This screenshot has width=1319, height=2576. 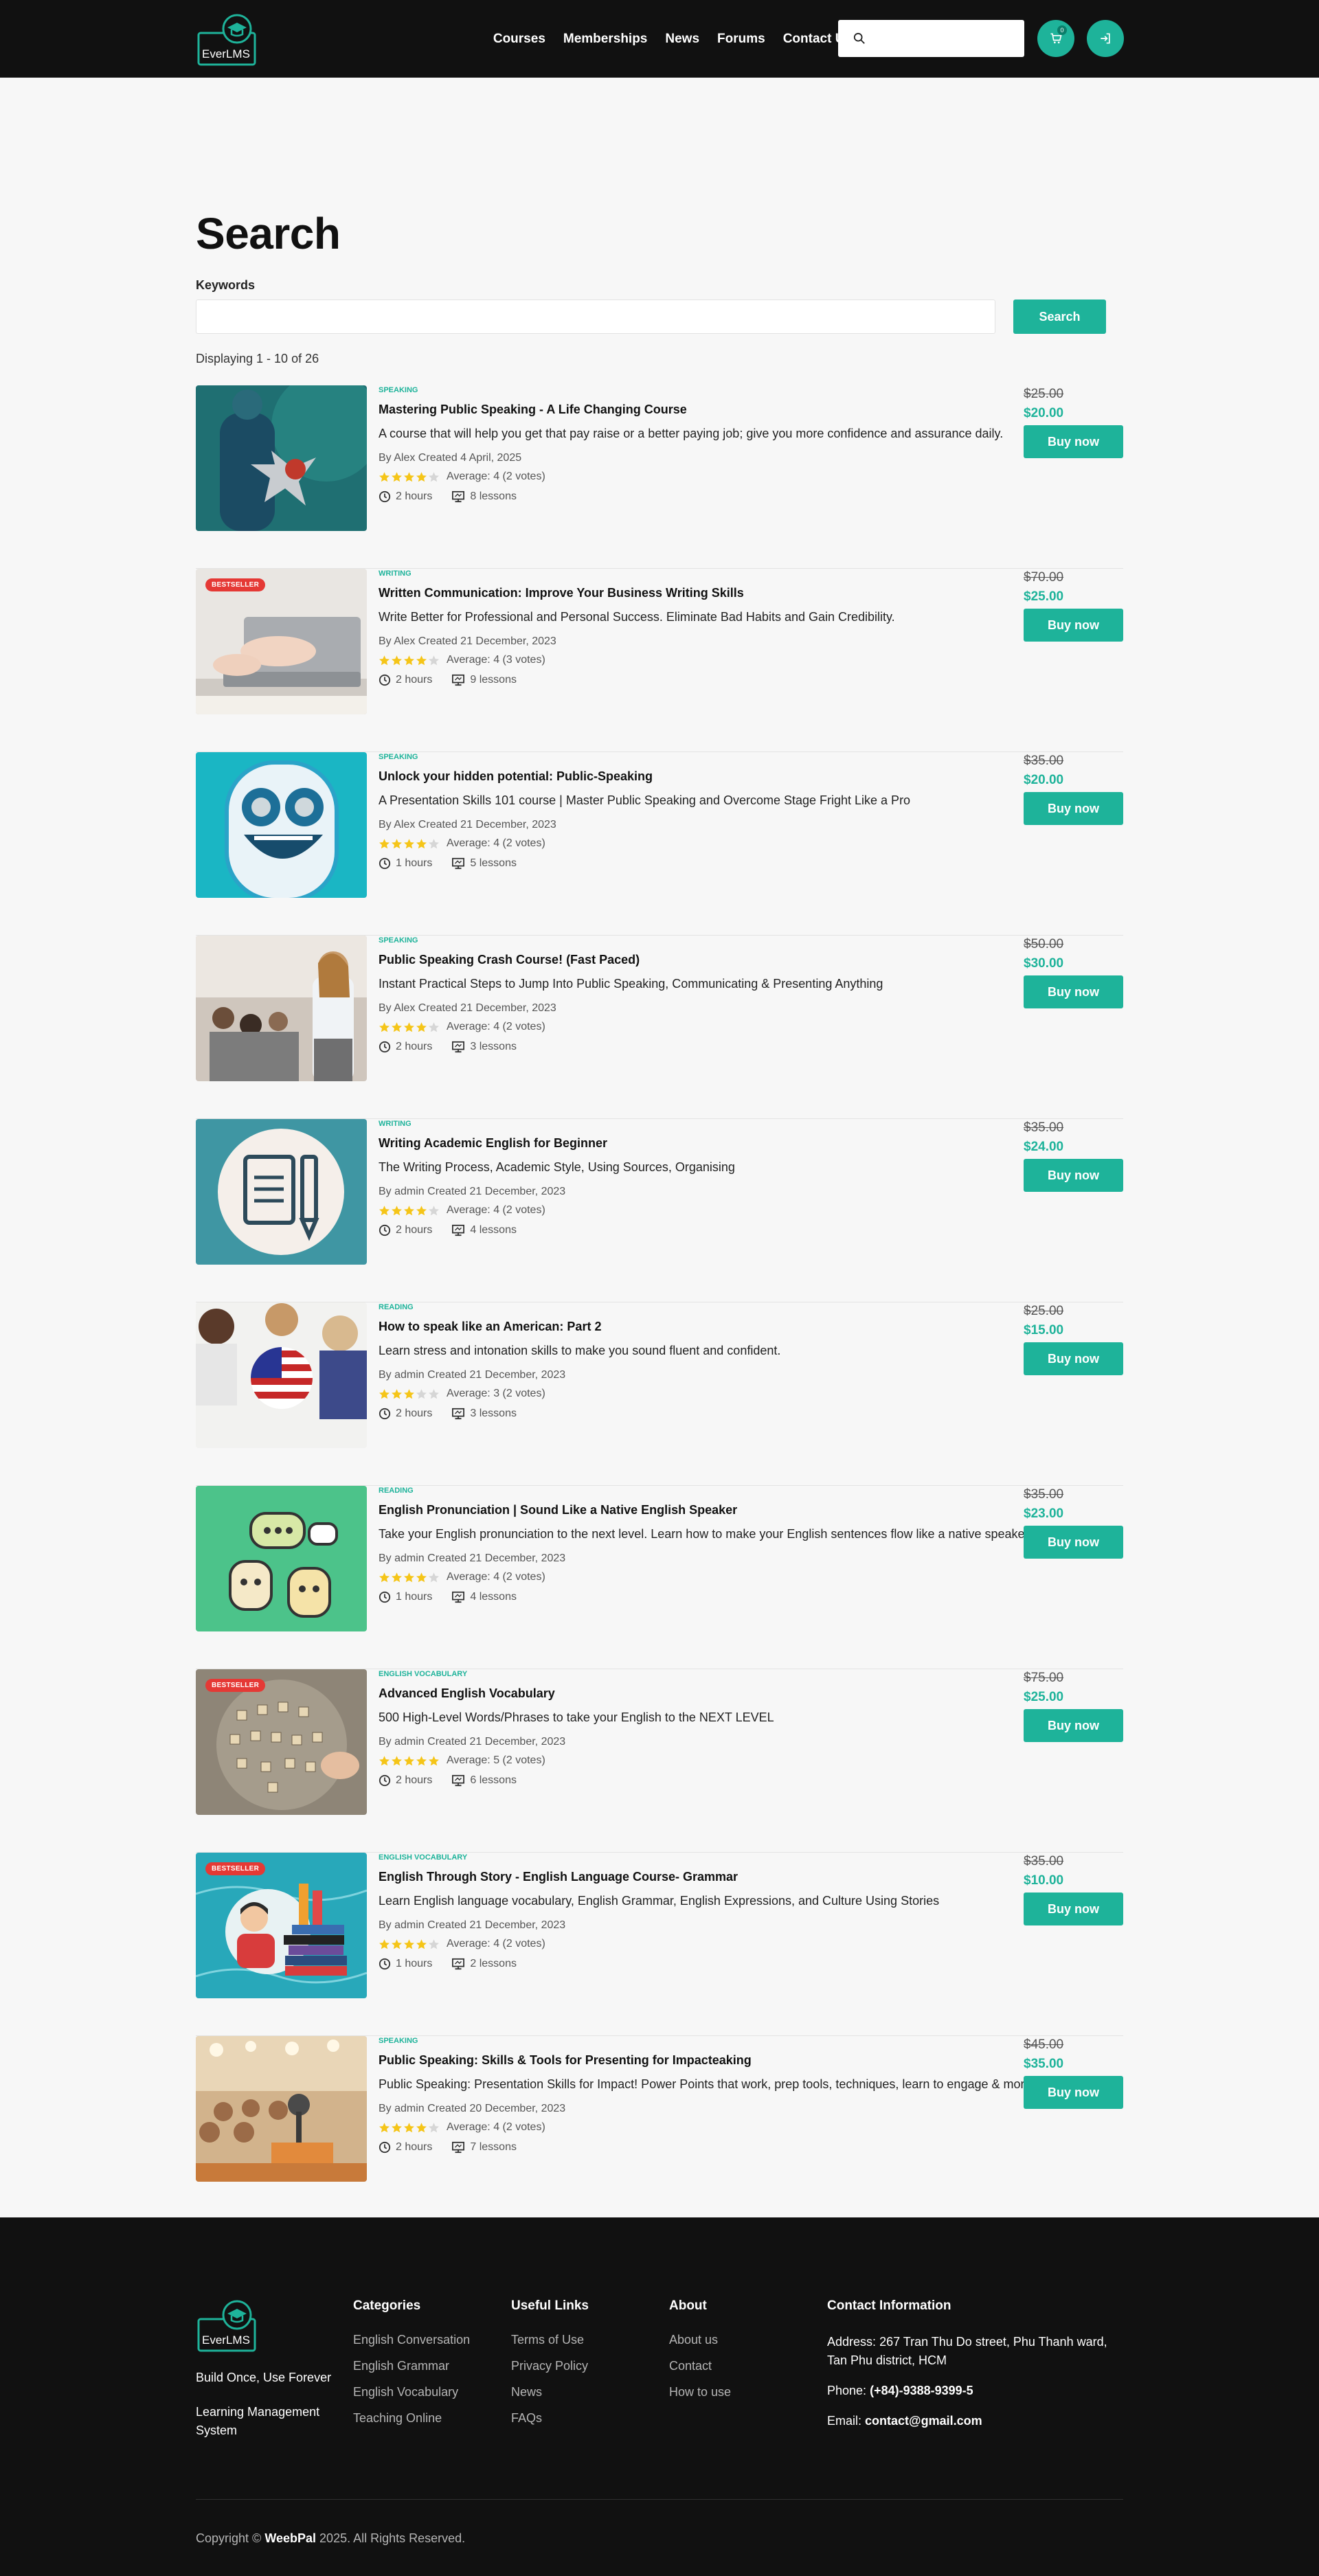 I want to click on nav-forums: Forums, so click(x=741, y=39).